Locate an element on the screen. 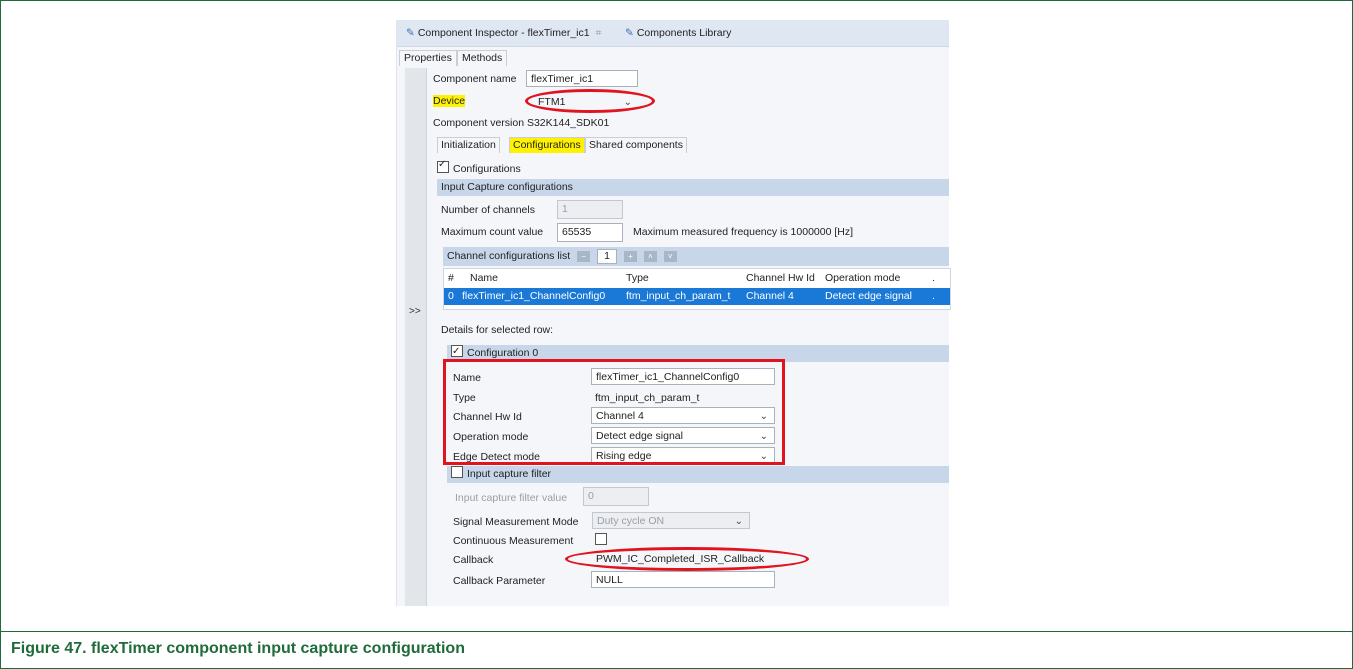  move-down-button: ˅ is located at coordinates (670, 256).